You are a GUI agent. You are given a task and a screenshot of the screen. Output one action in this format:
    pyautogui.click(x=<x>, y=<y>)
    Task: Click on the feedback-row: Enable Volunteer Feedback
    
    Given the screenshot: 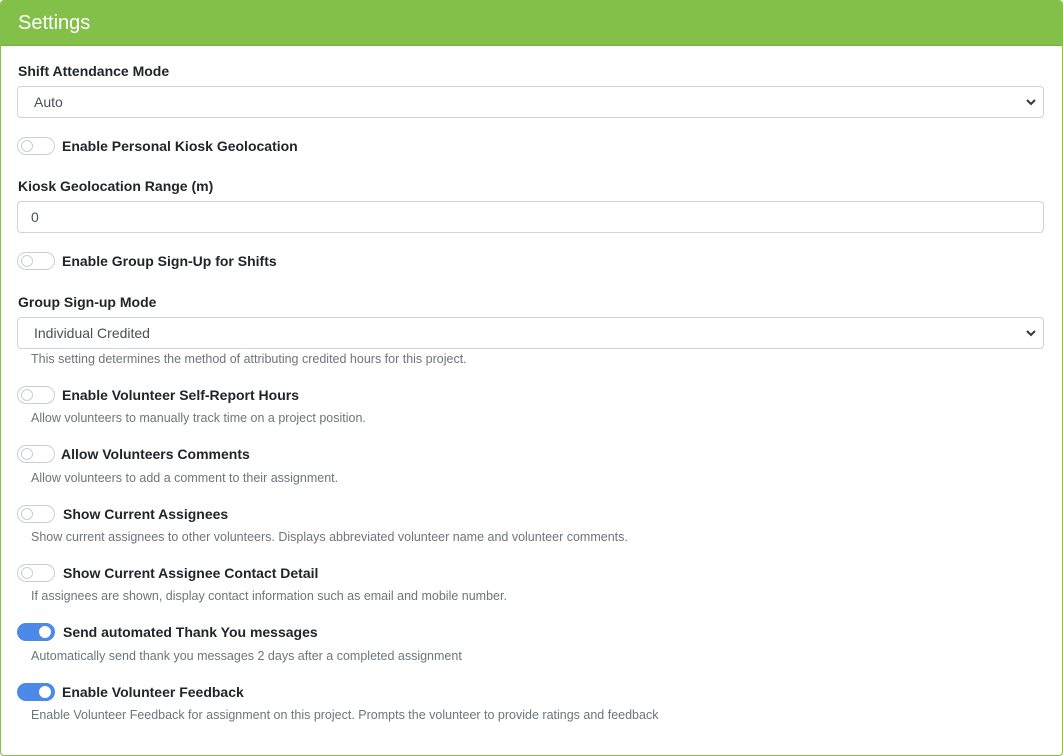 What is the action you would take?
    pyautogui.click(x=130, y=692)
    